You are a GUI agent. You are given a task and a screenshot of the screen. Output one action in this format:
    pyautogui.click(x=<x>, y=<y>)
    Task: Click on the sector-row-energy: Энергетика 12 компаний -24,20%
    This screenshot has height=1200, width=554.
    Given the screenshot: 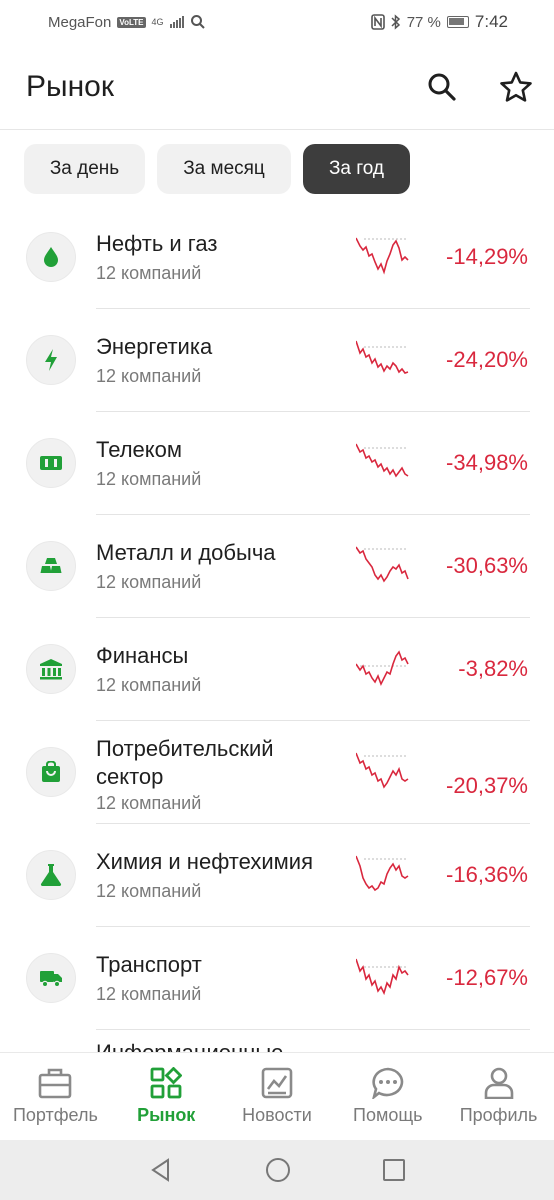 What is the action you would take?
    pyautogui.click(x=277, y=360)
    